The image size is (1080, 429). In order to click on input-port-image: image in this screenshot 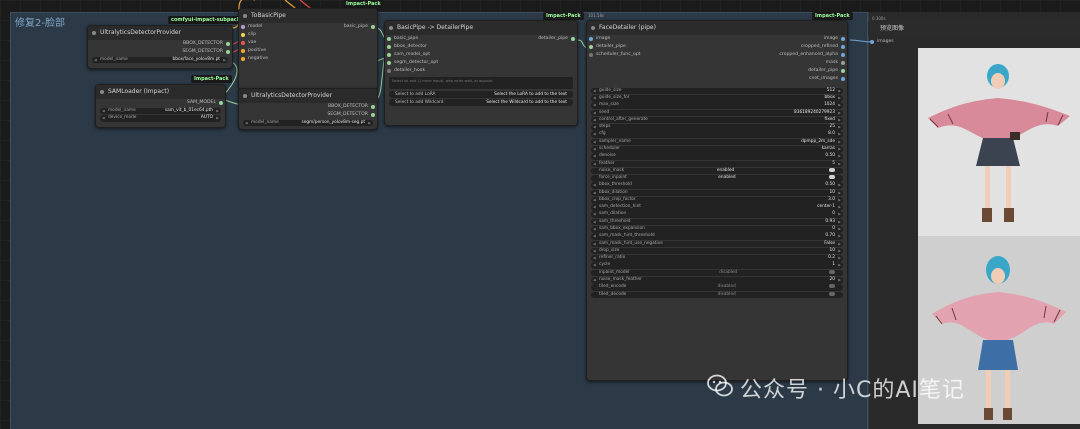, I will do `click(647, 39)`.